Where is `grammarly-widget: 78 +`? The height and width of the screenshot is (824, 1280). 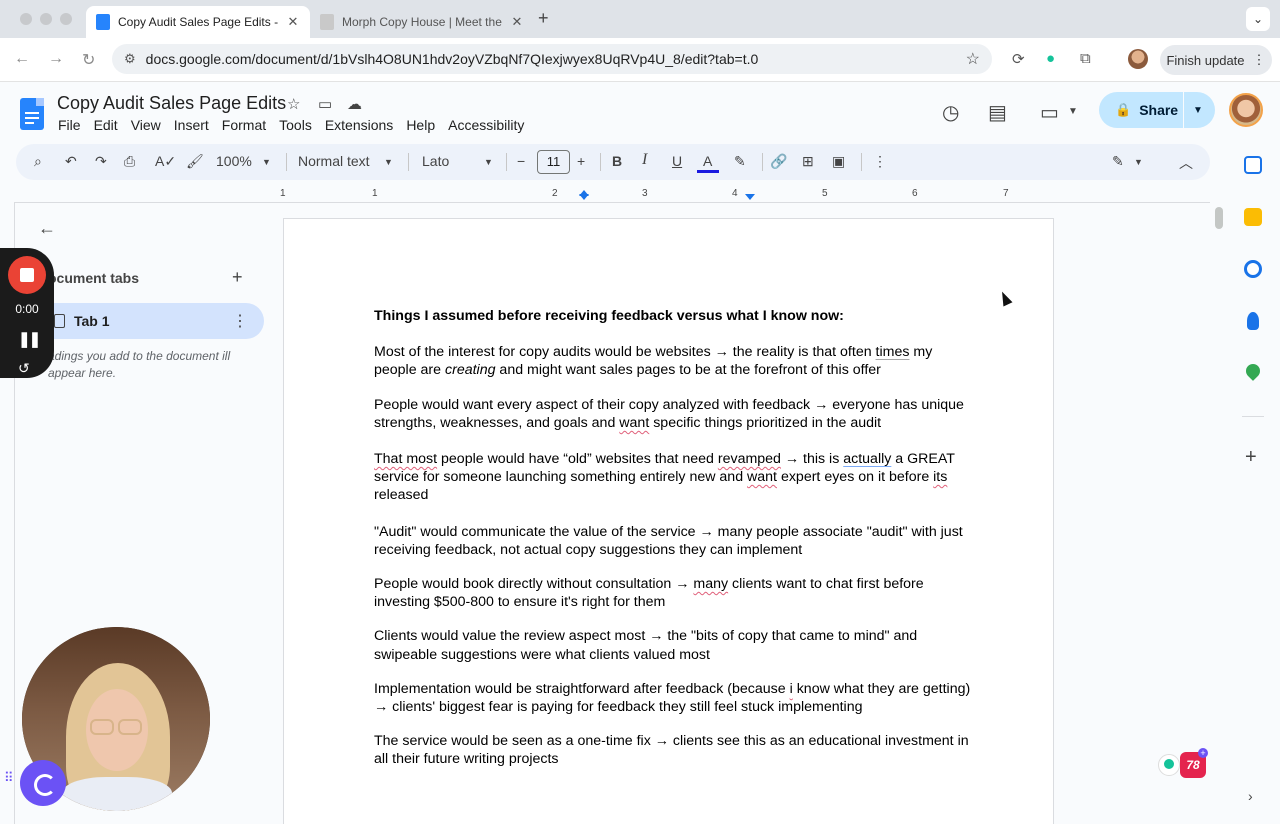 grammarly-widget: 78 + is located at coordinates (1184, 763).